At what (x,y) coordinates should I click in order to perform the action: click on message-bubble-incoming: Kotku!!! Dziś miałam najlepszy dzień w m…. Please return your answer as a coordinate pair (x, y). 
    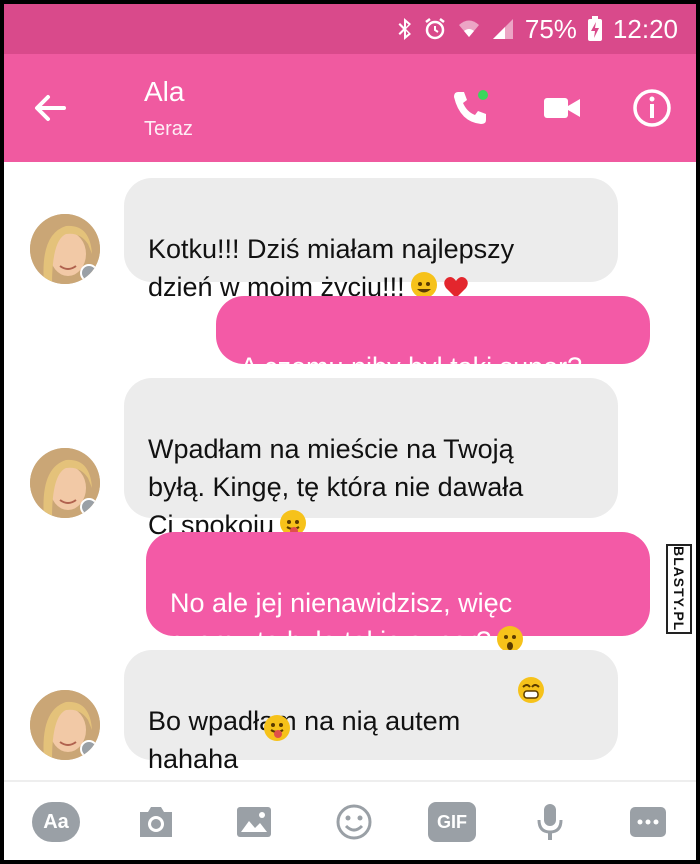
    Looking at the image, I should click on (371, 240).